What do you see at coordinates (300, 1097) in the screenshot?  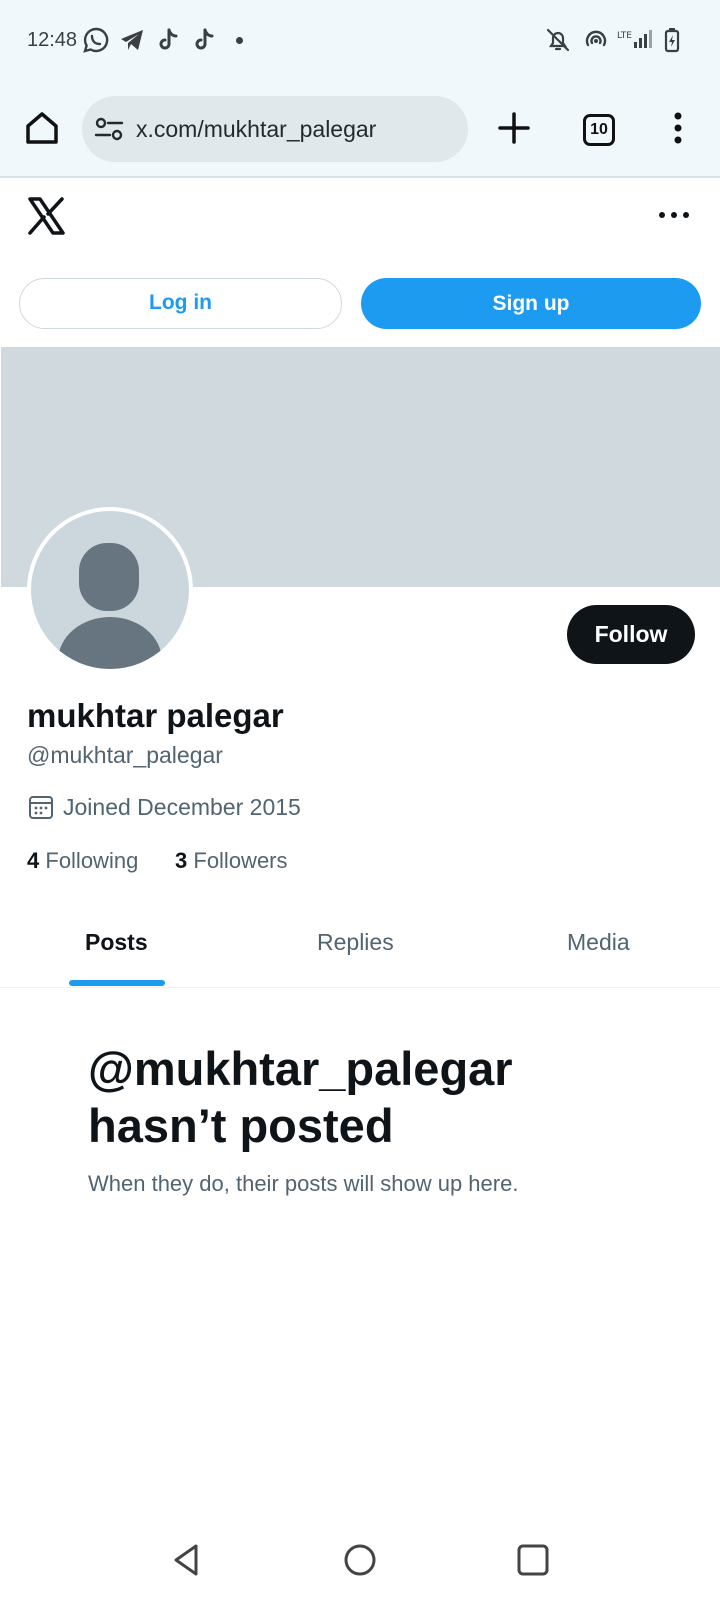 I see `empty-state-title: @mukhtar_palegar hasn’t posted` at bounding box center [300, 1097].